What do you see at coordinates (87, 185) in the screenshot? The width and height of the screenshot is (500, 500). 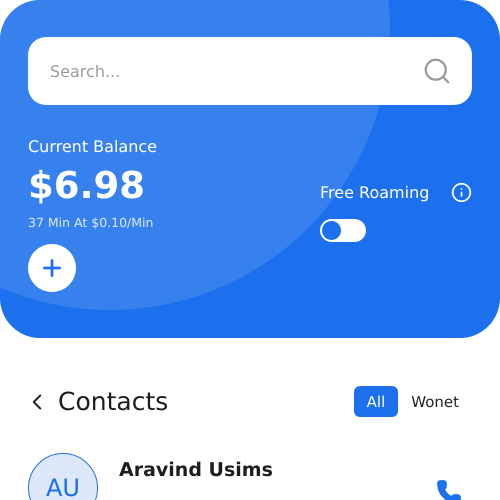 I see `balance-amount: $6.98` at bounding box center [87, 185].